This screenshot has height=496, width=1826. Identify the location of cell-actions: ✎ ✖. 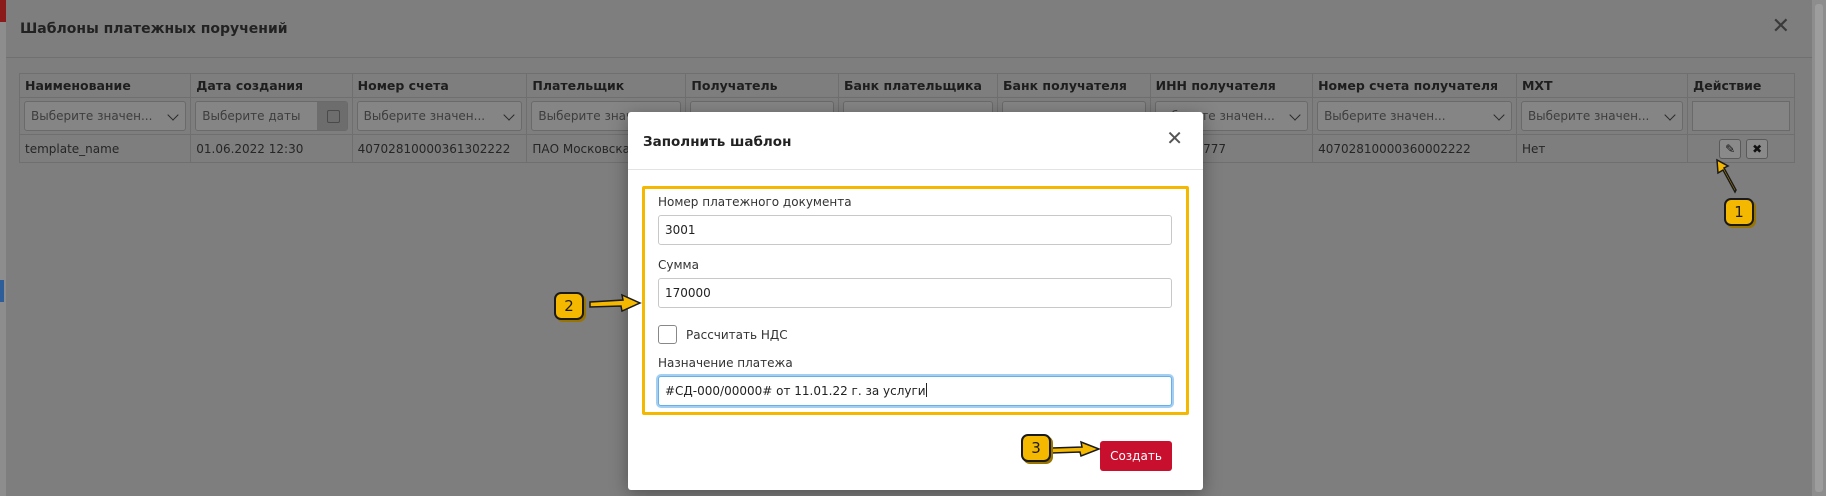
(1741, 148).